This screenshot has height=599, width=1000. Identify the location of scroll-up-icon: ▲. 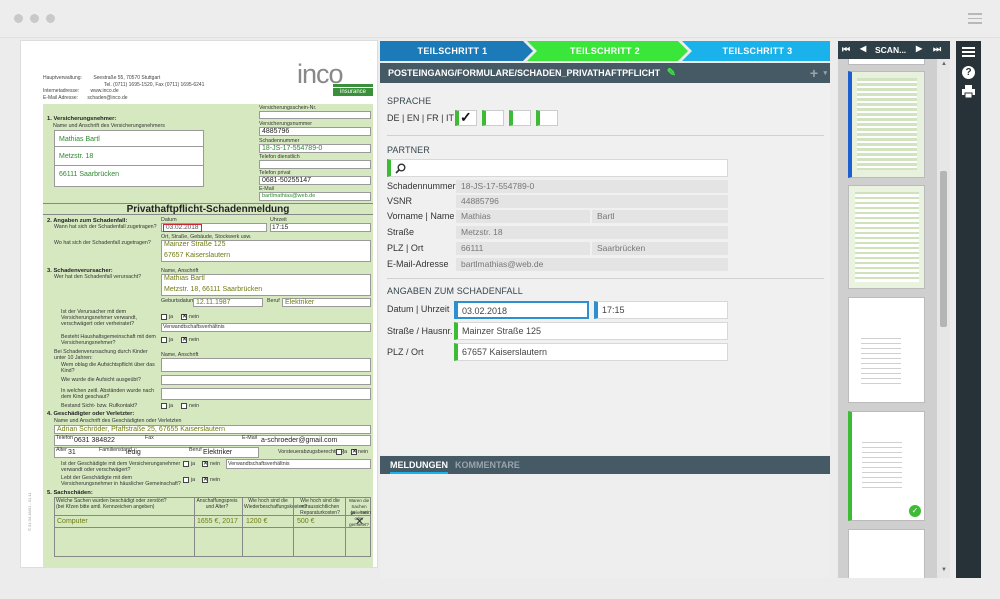
(944, 64).